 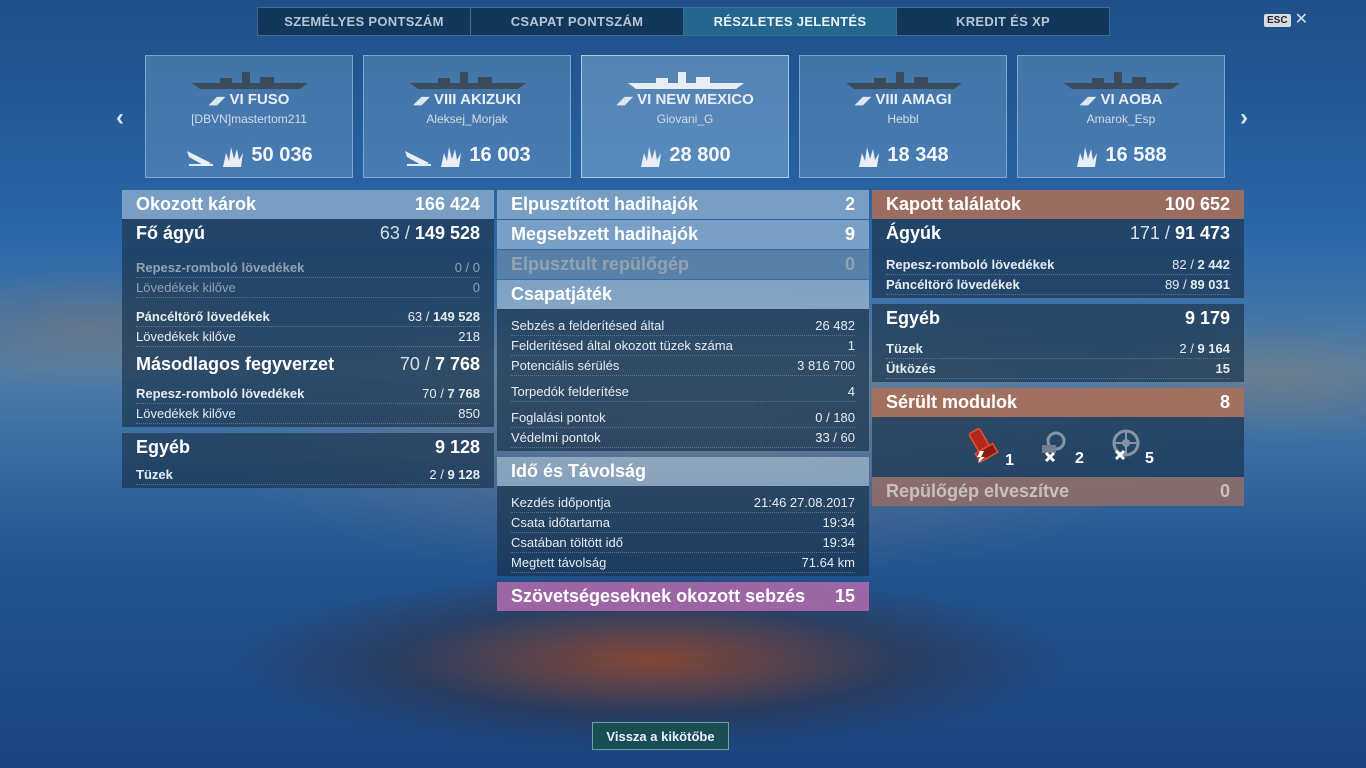 I want to click on damage-dealt-label: Okozott károk, so click(x=196, y=204).